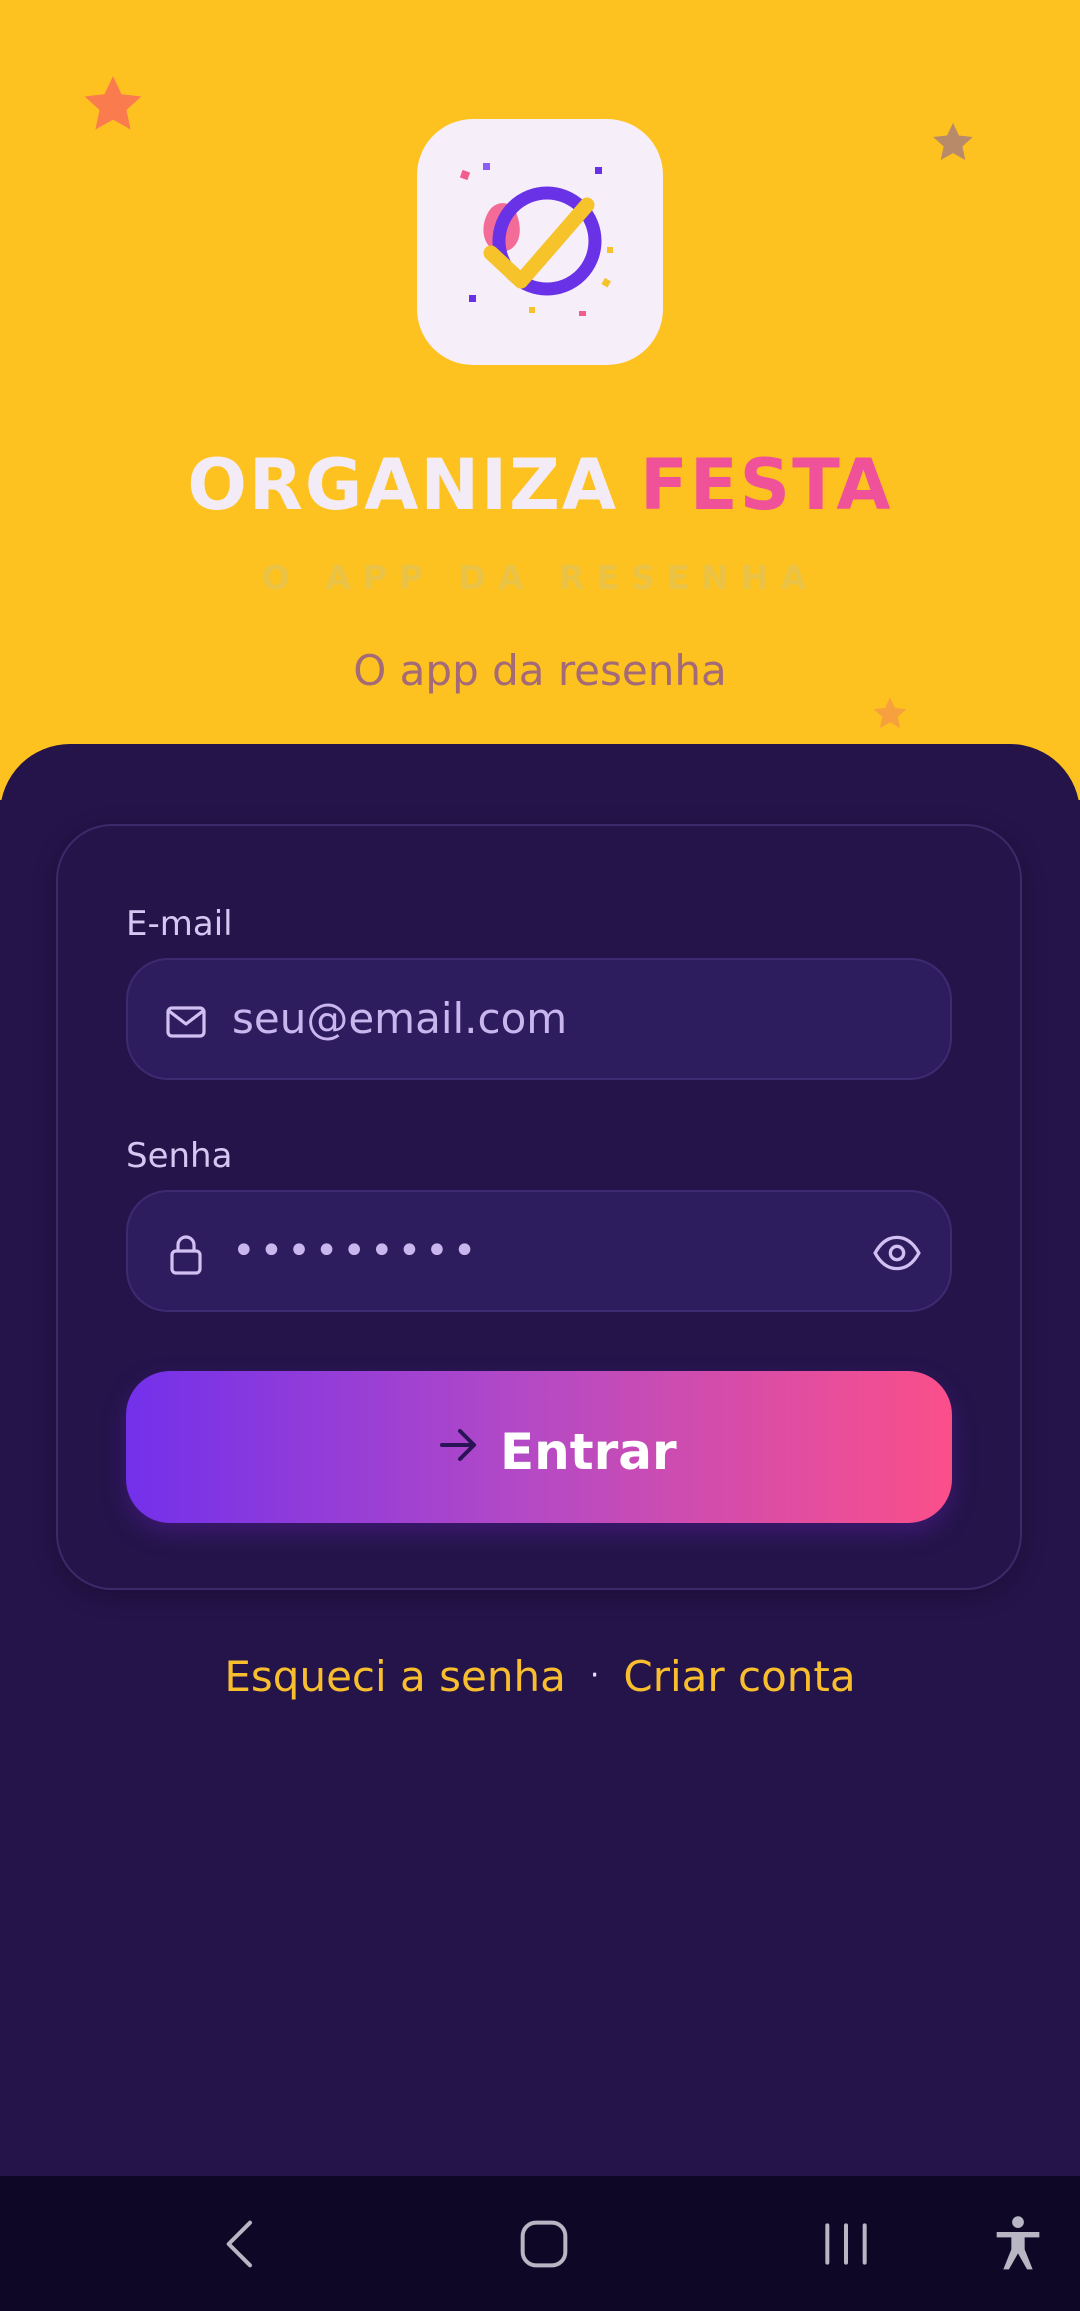  I want to click on email-input: seu@email.com, so click(399, 1019).